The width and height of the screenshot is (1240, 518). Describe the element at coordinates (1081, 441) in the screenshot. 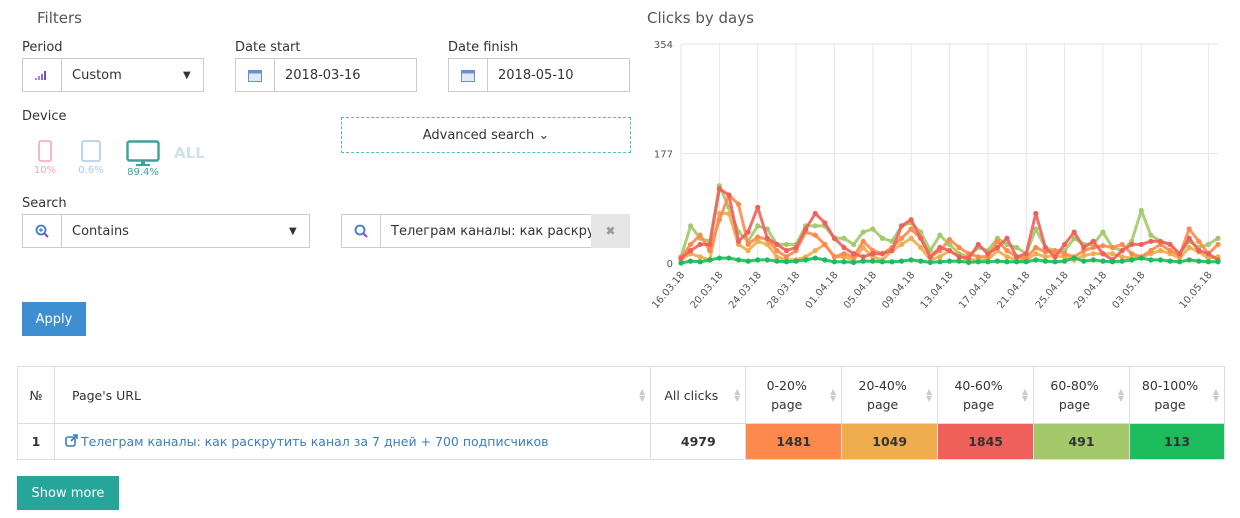

I see `row-segment-60-80: 491` at that location.